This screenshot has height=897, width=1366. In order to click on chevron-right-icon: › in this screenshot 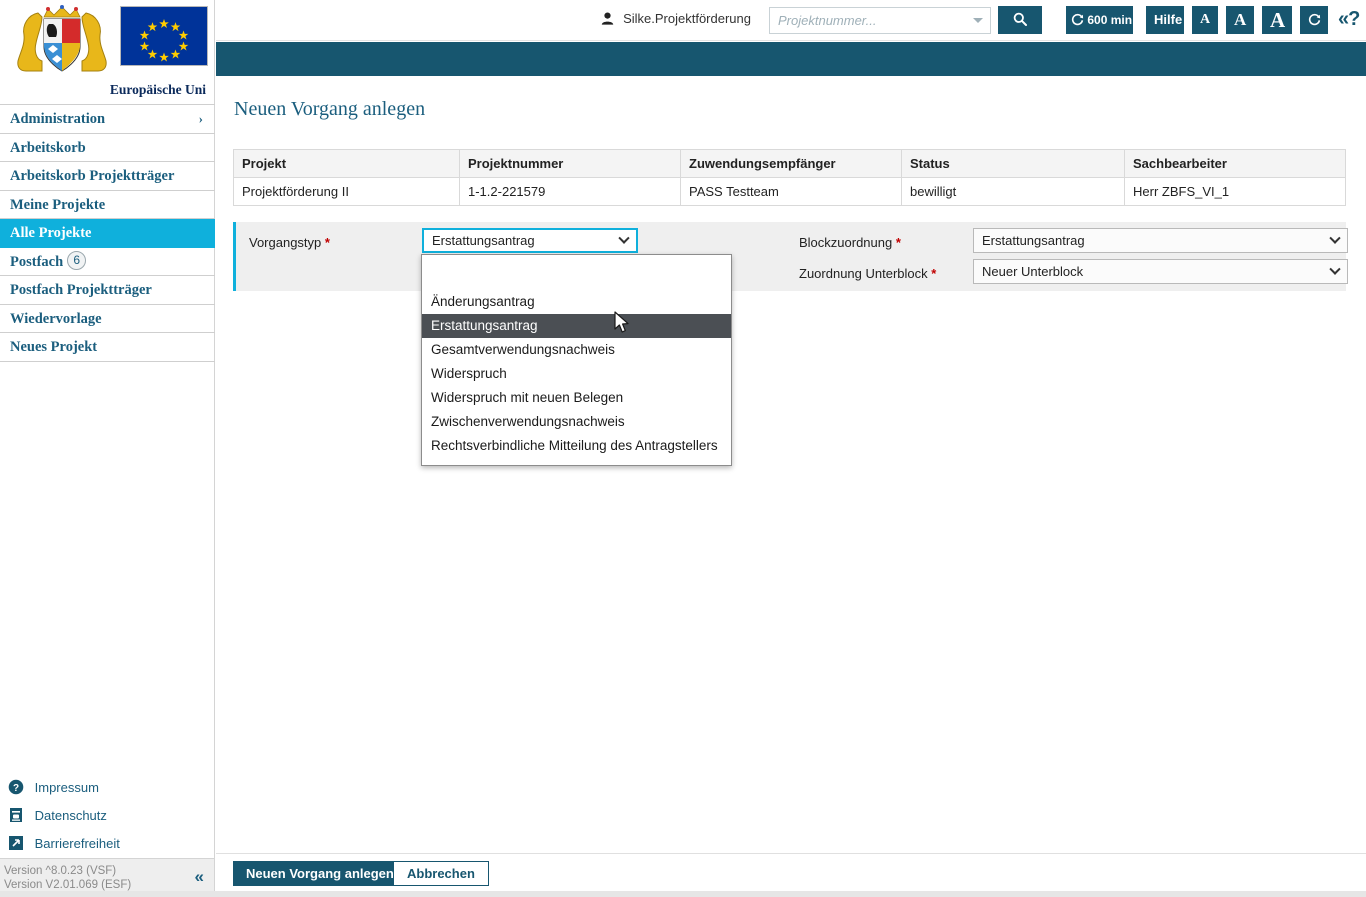, I will do `click(200, 118)`.